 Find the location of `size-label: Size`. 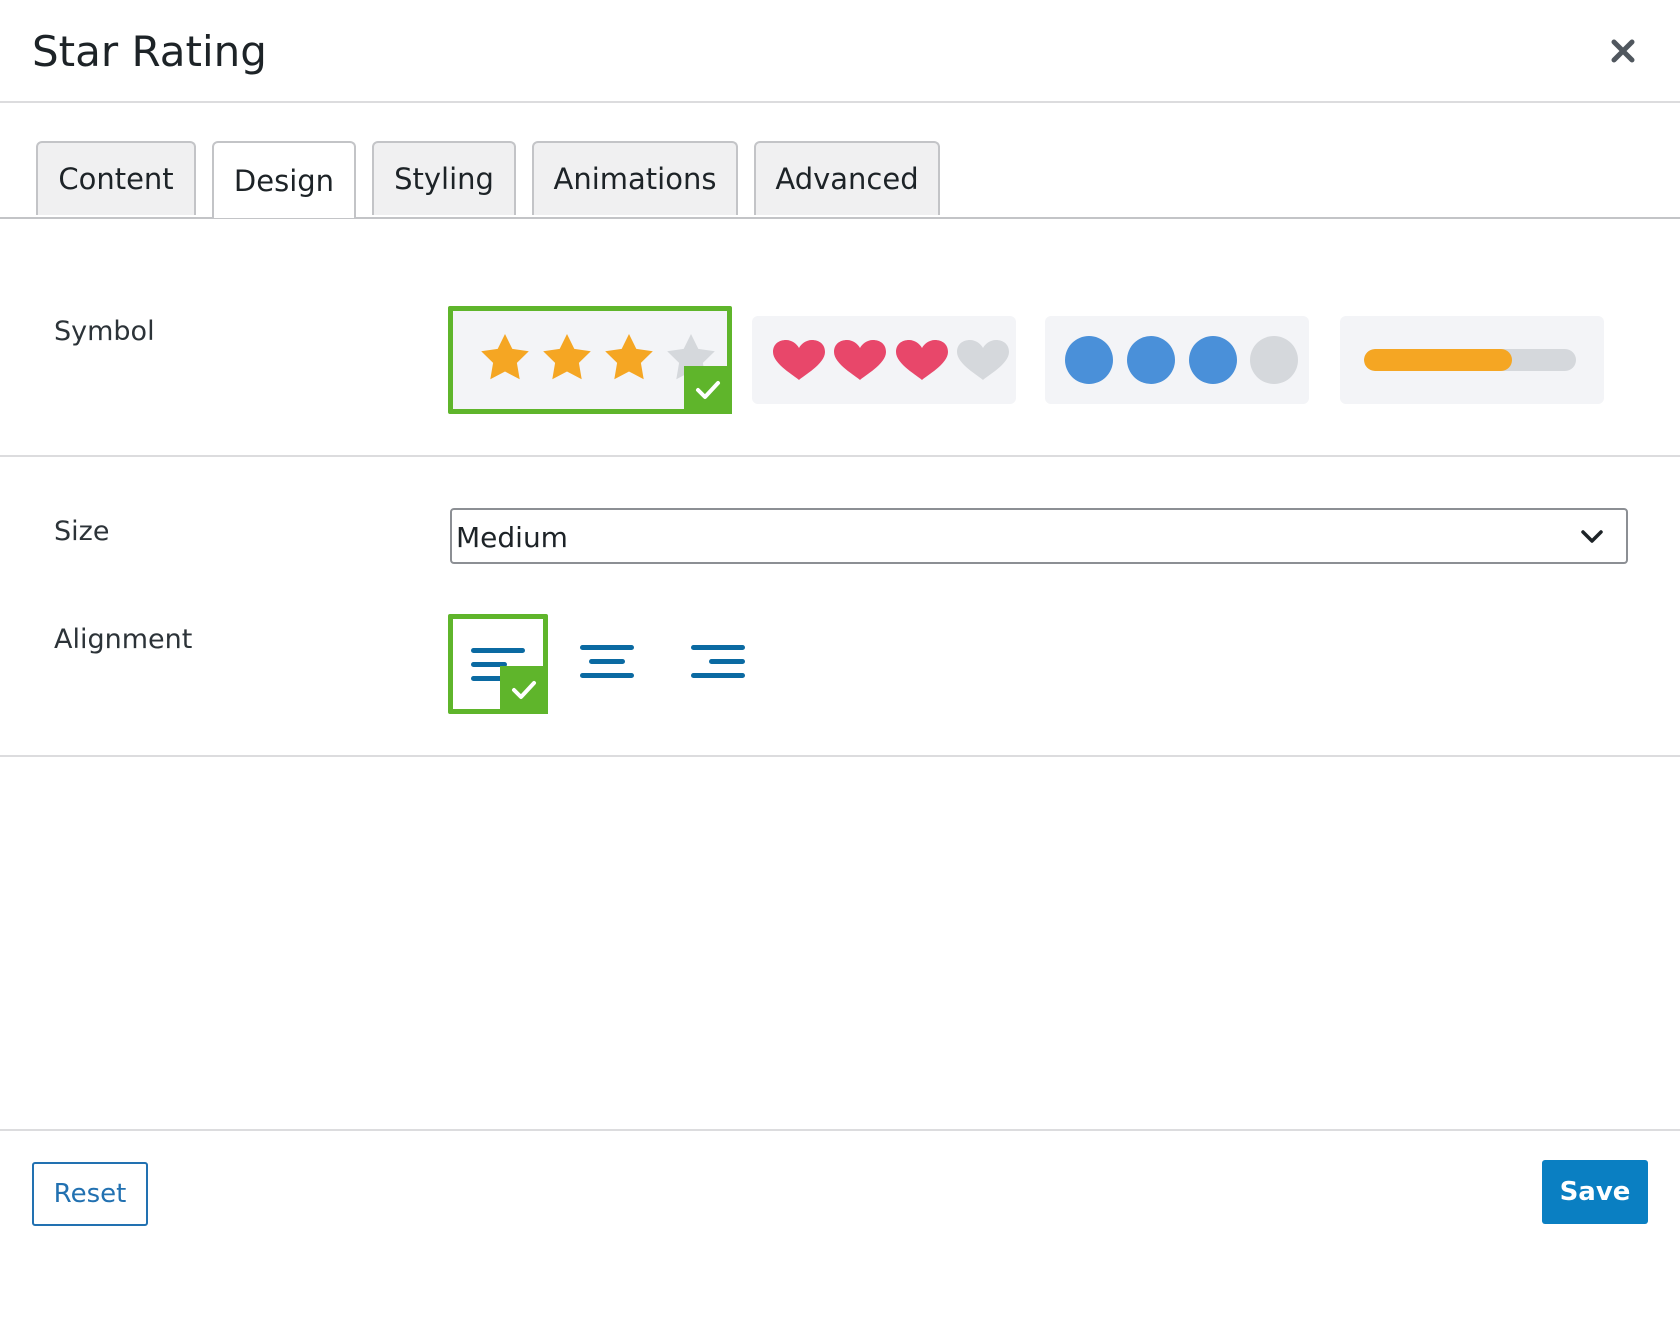

size-label: Size is located at coordinates (82, 531).